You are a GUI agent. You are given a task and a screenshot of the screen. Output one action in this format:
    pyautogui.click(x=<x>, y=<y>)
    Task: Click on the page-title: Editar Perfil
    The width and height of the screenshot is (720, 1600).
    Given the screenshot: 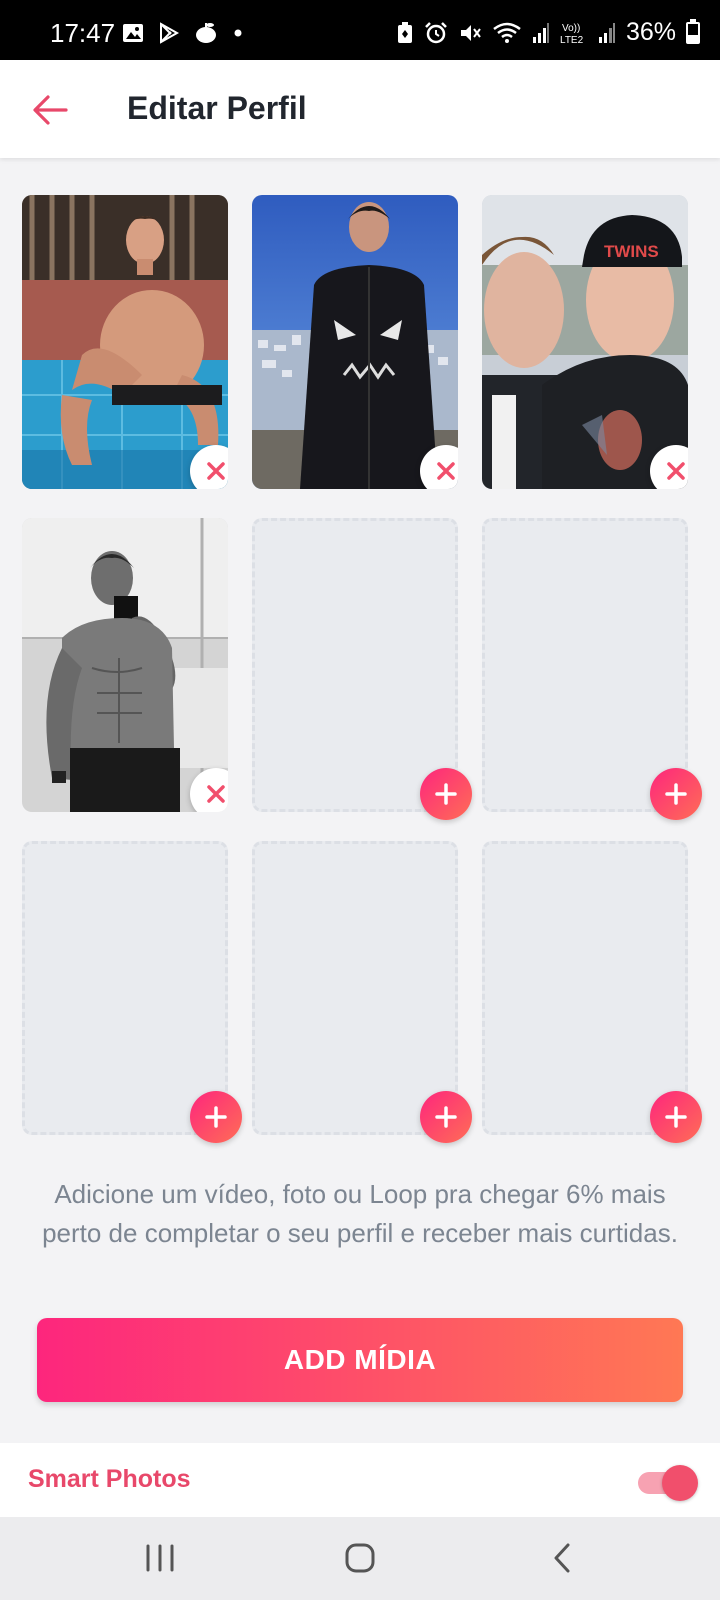 What is the action you would take?
    pyautogui.click(x=217, y=108)
    